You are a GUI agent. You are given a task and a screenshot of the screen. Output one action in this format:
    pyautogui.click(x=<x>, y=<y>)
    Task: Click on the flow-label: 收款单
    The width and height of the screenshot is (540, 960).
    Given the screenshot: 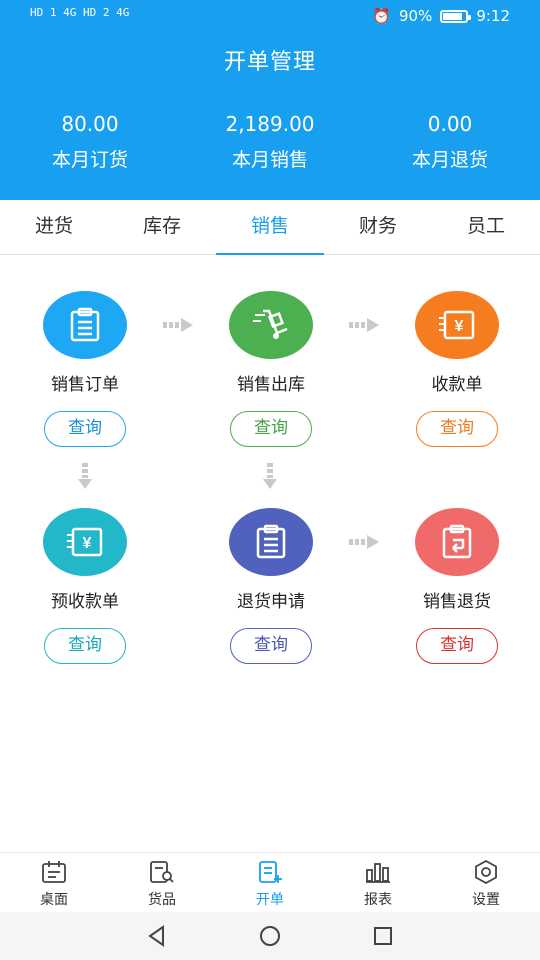 What is the action you would take?
    pyautogui.click(x=457, y=385)
    